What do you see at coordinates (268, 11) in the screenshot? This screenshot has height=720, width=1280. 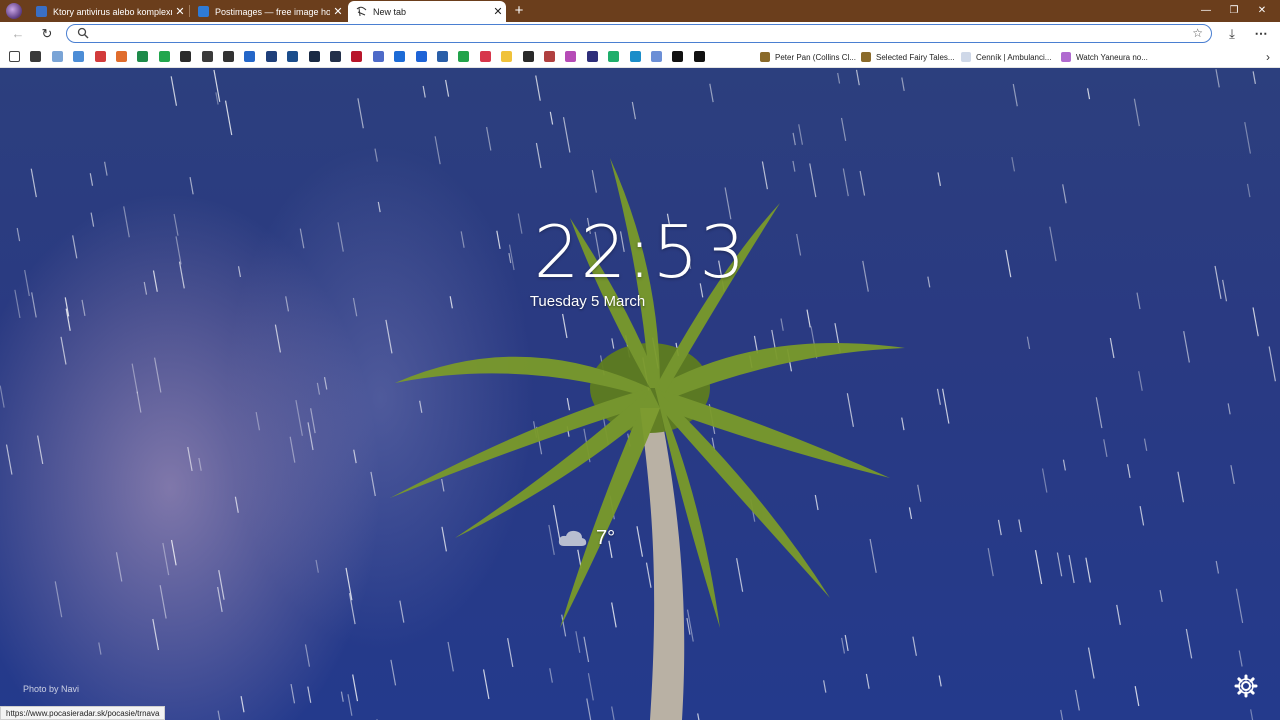 I see `tab-postimages: Postimages — free image hostin ✕` at bounding box center [268, 11].